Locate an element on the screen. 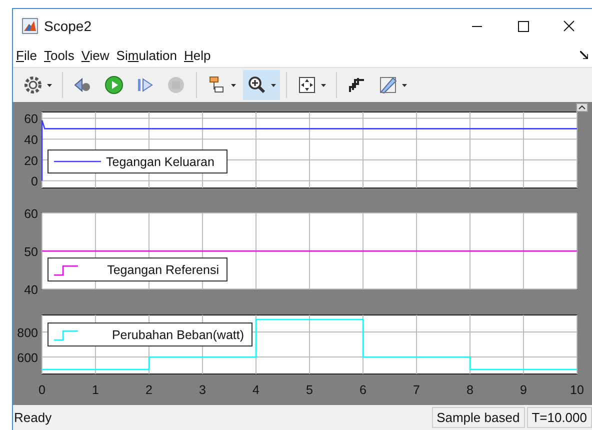 The image size is (592, 430). app-icon is located at coordinates (30, 26).